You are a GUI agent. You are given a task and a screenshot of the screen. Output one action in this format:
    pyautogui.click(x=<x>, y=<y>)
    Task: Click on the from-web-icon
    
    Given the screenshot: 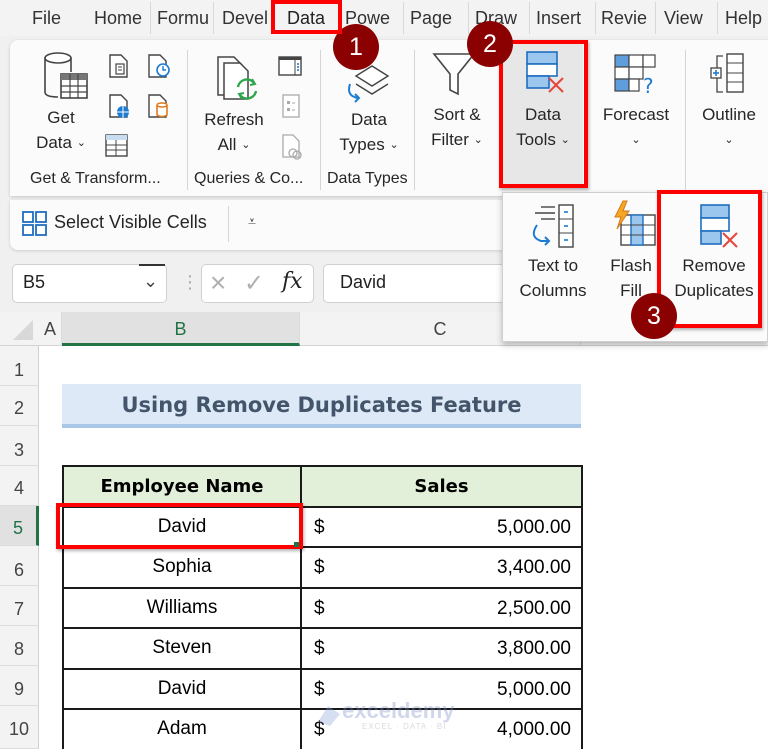 What is the action you would take?
    pyautogui.click(x=120, y=106)
    